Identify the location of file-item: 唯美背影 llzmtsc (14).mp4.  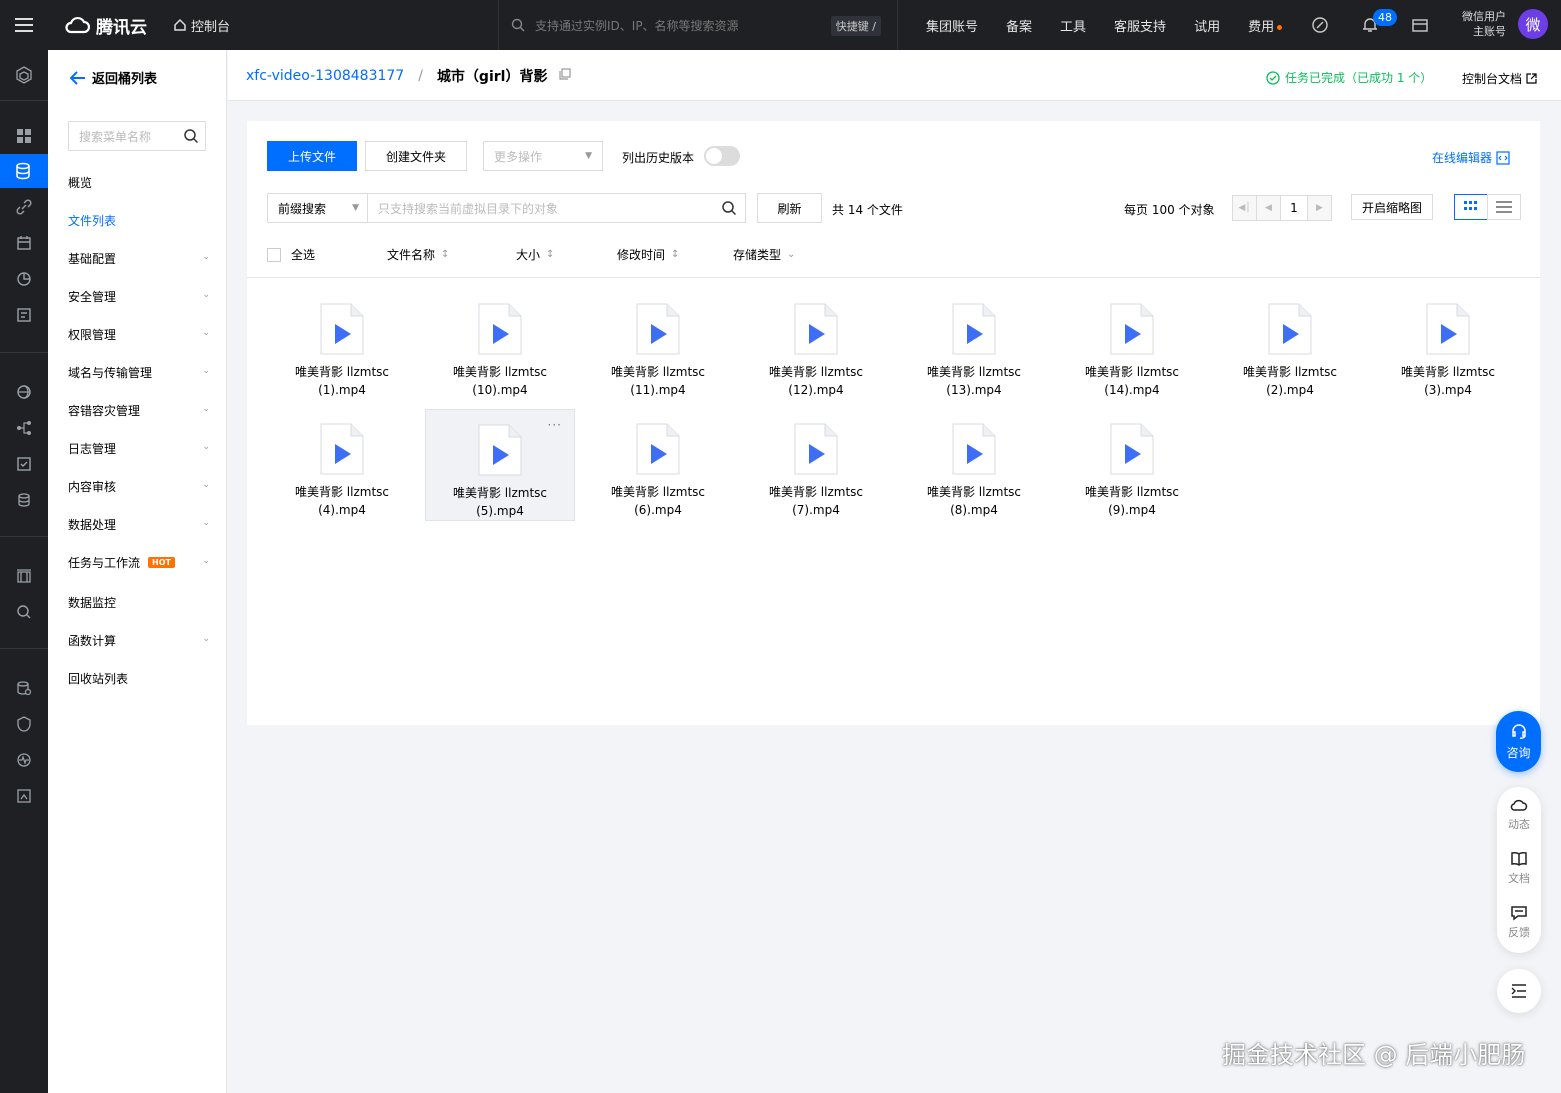
(1132, 345).